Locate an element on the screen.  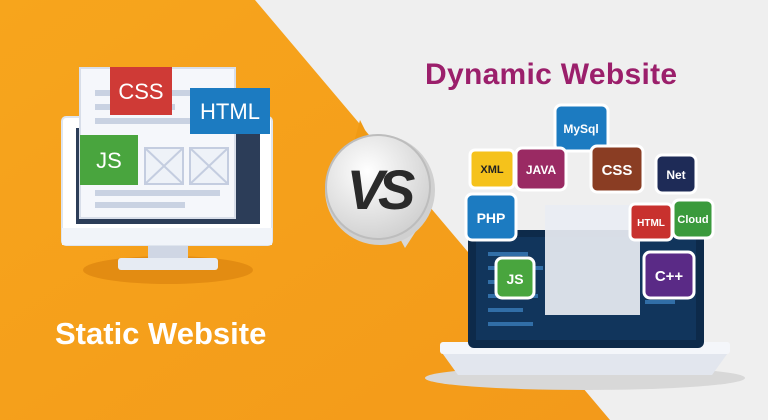
cloud-tag: Cloud is located at coordinates (693, 219).